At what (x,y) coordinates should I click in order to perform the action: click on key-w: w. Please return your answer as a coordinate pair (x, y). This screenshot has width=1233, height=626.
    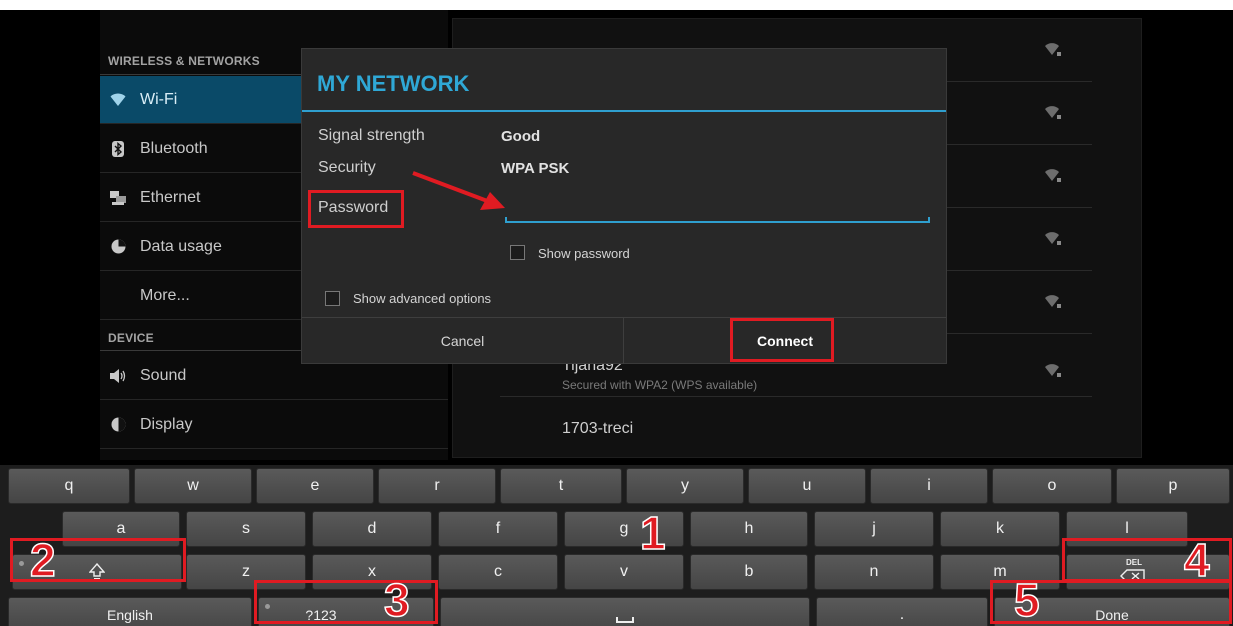
    Looking at the image, I should click on (193, 486).